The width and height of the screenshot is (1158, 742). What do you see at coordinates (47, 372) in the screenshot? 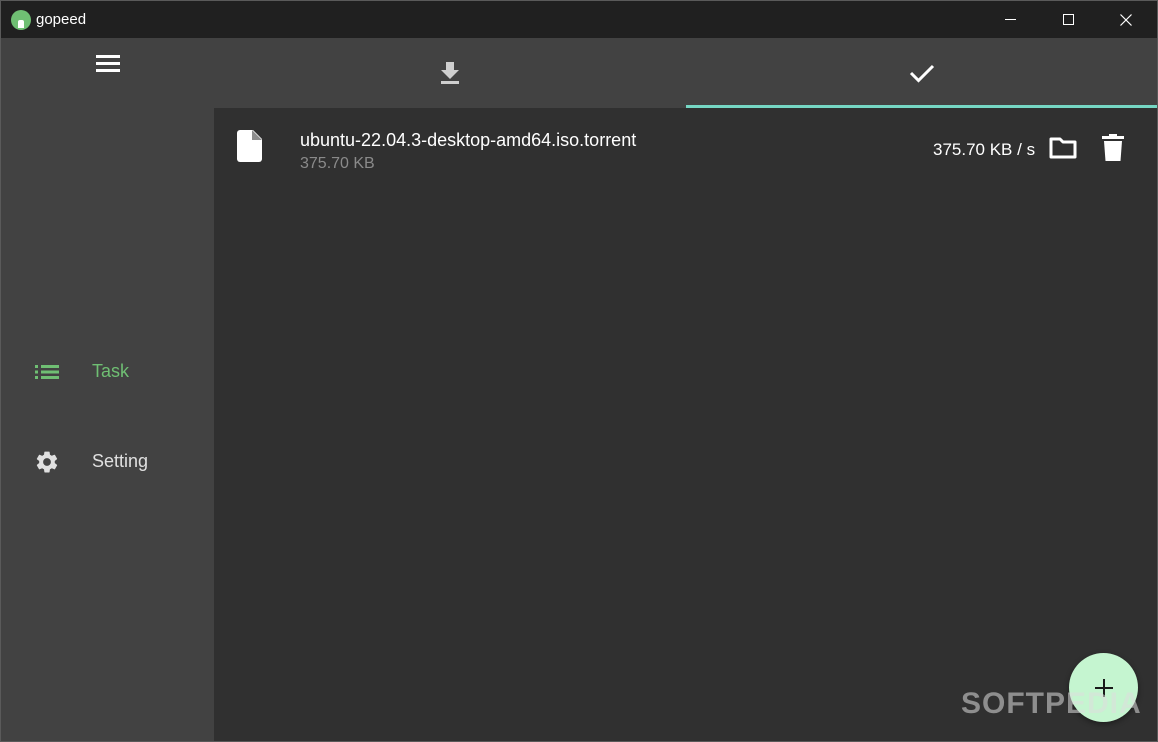
I see `list-icon` at bounding box center [47, 372].